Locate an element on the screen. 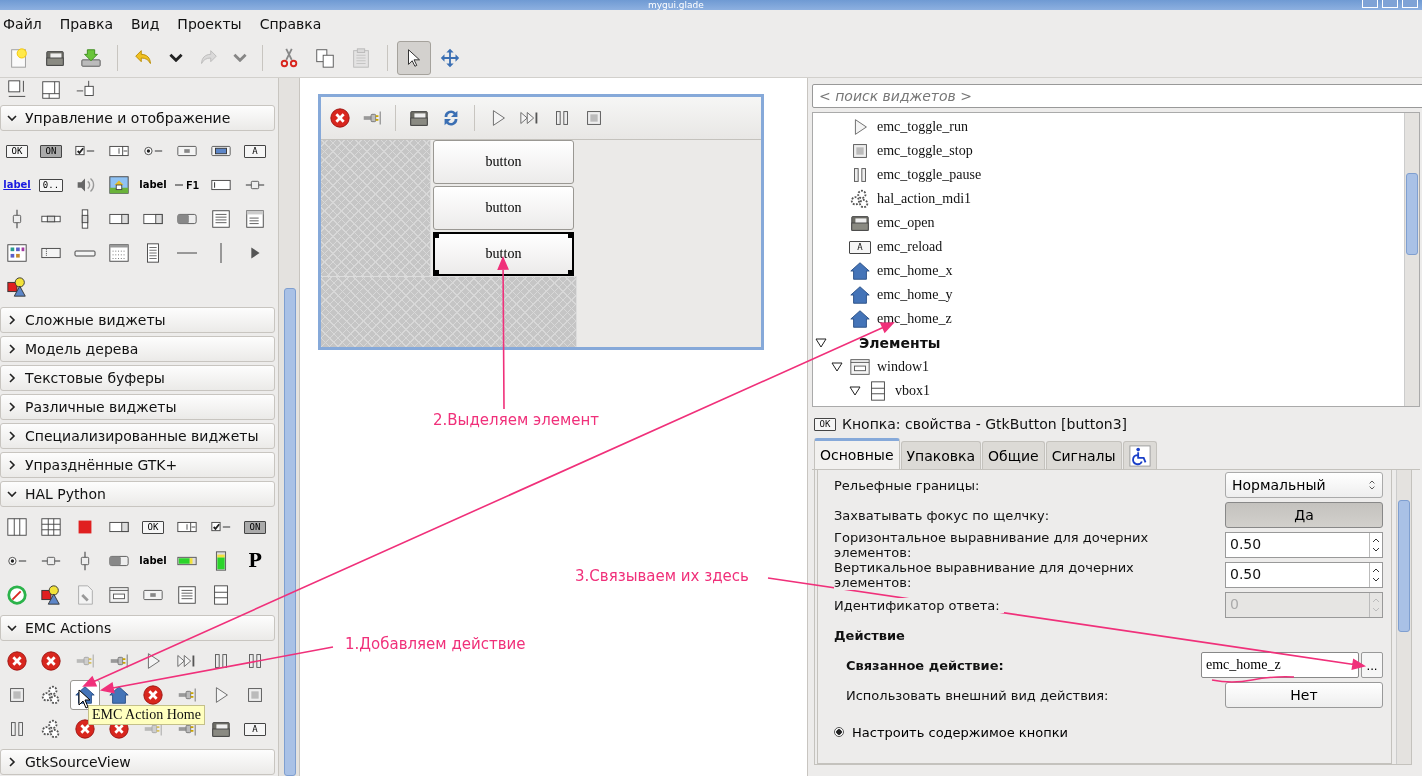  horizontal-line-icon is located at coordinates (187, 253).